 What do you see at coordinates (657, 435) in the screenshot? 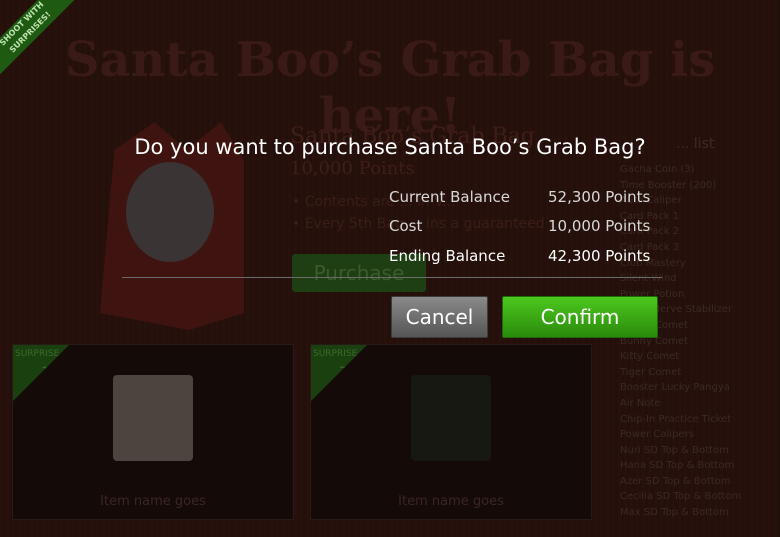
I see `list-item: Power Calipers` at bounding box center [657, 435].